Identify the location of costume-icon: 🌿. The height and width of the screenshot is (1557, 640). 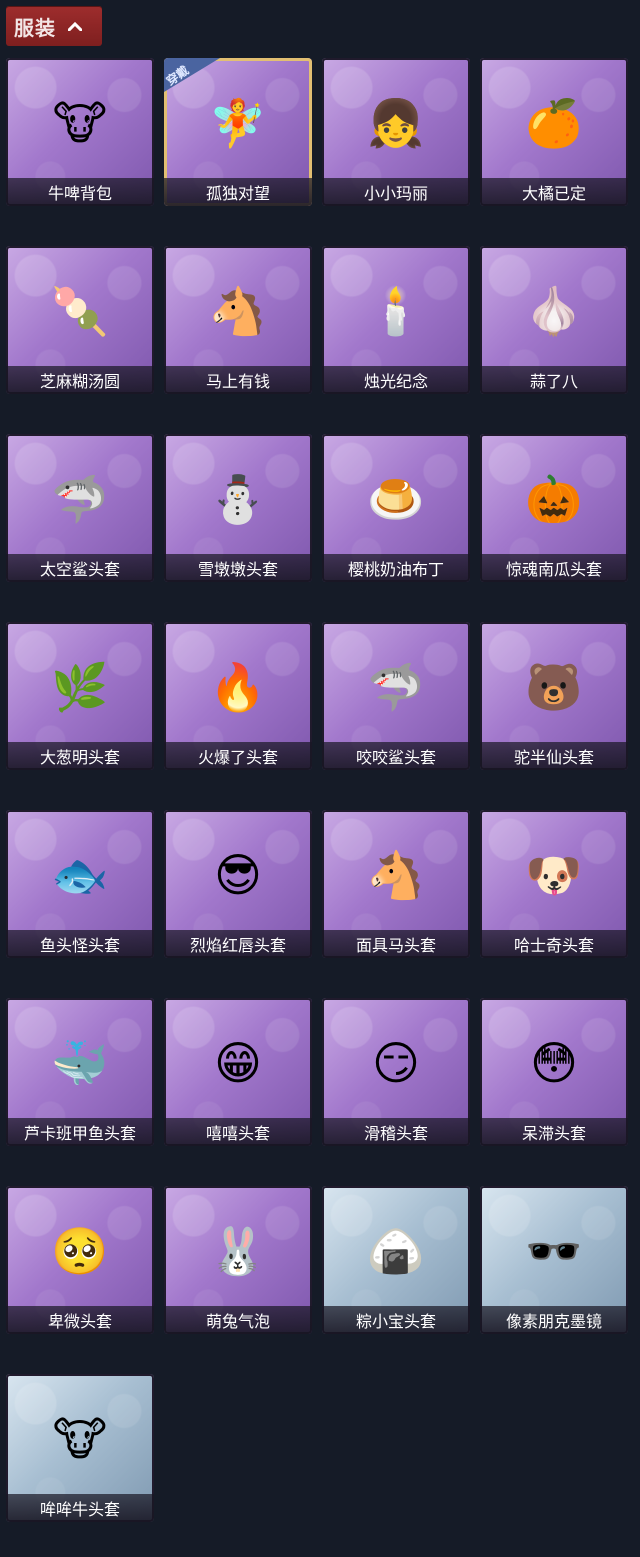
(80, 687).